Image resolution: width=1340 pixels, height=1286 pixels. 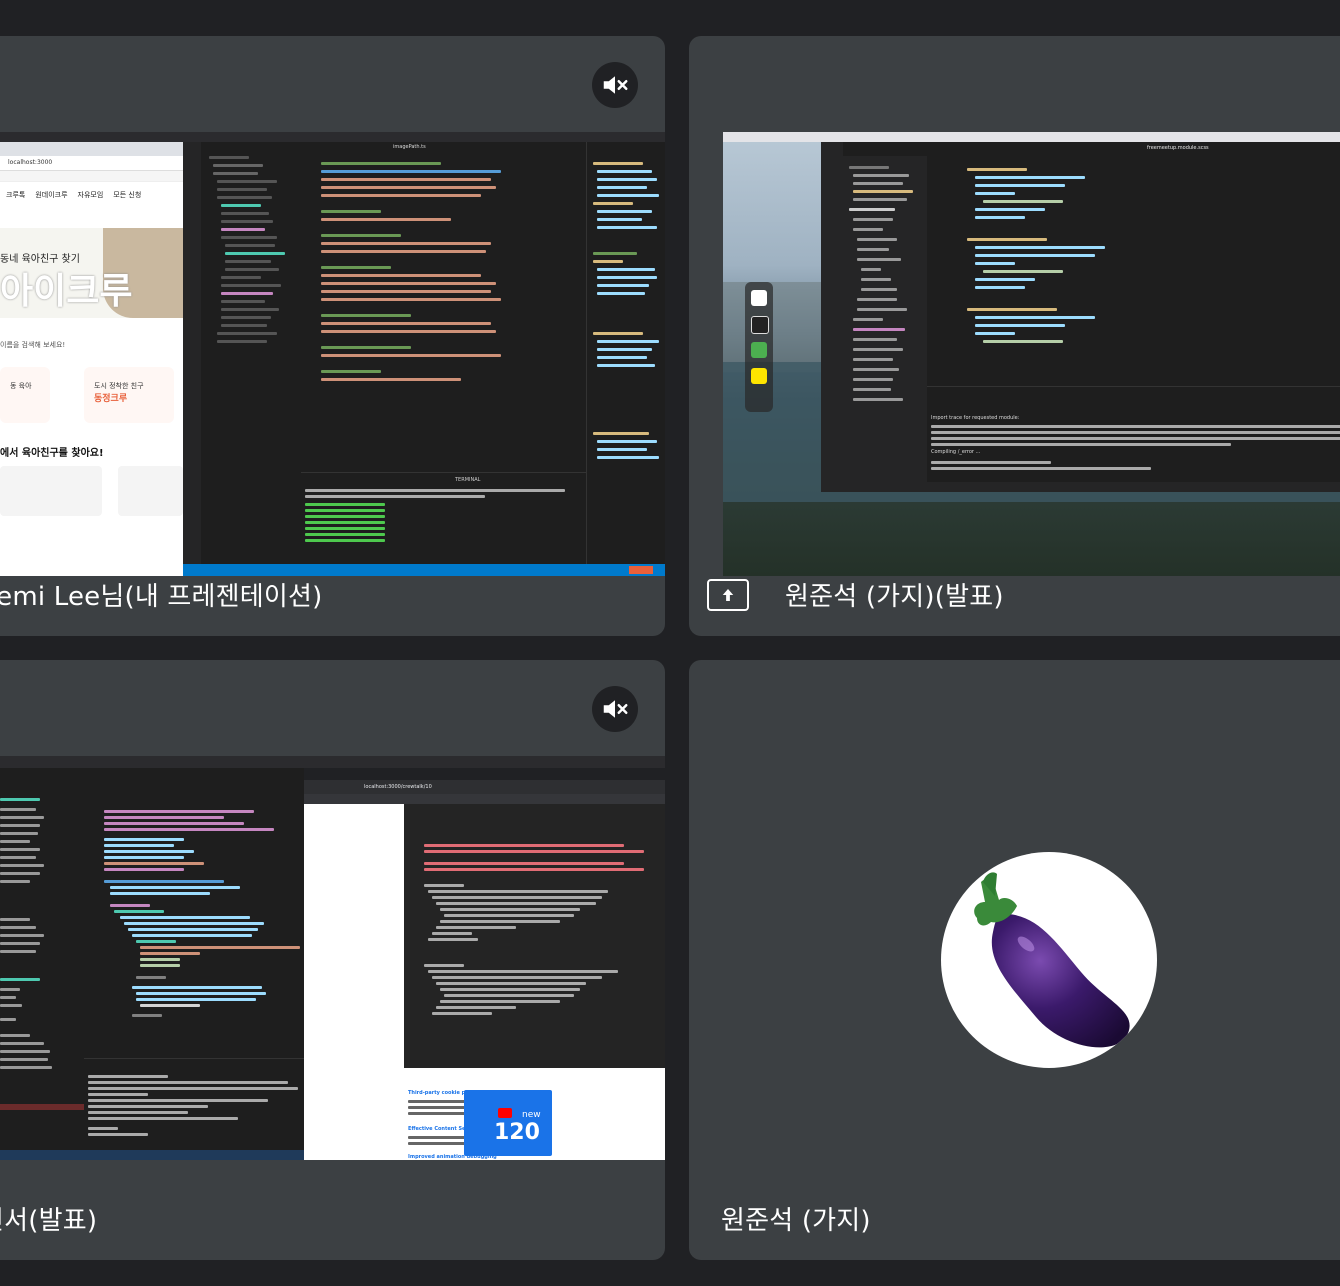 What do you see at coordinates (484, 787) in the screenshot?
I see `chrome-url-bar: localhost:3000/crewtalk/10` at bounding box center [484, 787].